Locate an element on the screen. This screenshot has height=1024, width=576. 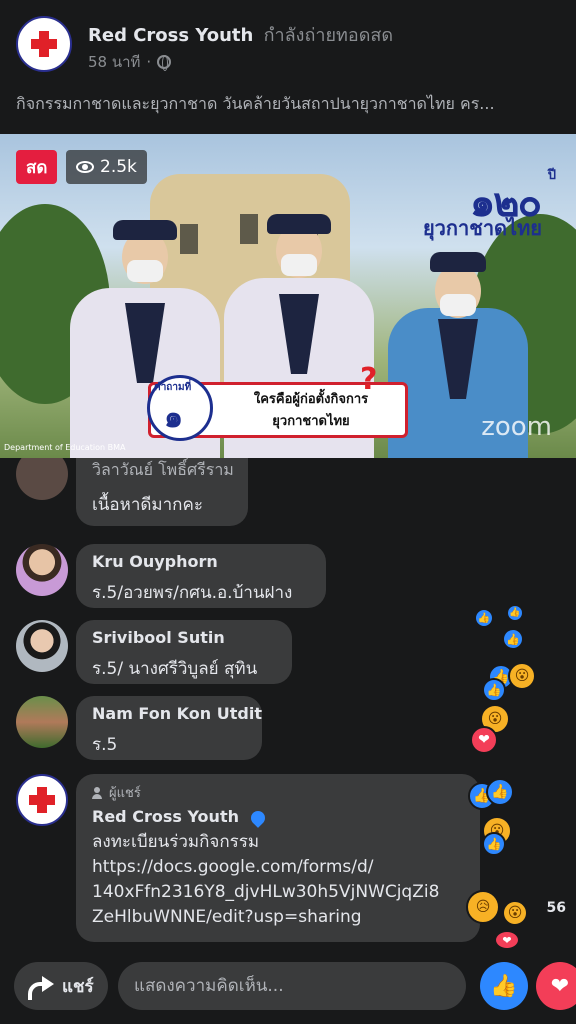
floating-reactions: 👍 👍 👍 👍 😮 👍 😮 ❤ 👍 👍 😮 👍 😥 😮 56 ❤ is located at coordinates (521, 755).